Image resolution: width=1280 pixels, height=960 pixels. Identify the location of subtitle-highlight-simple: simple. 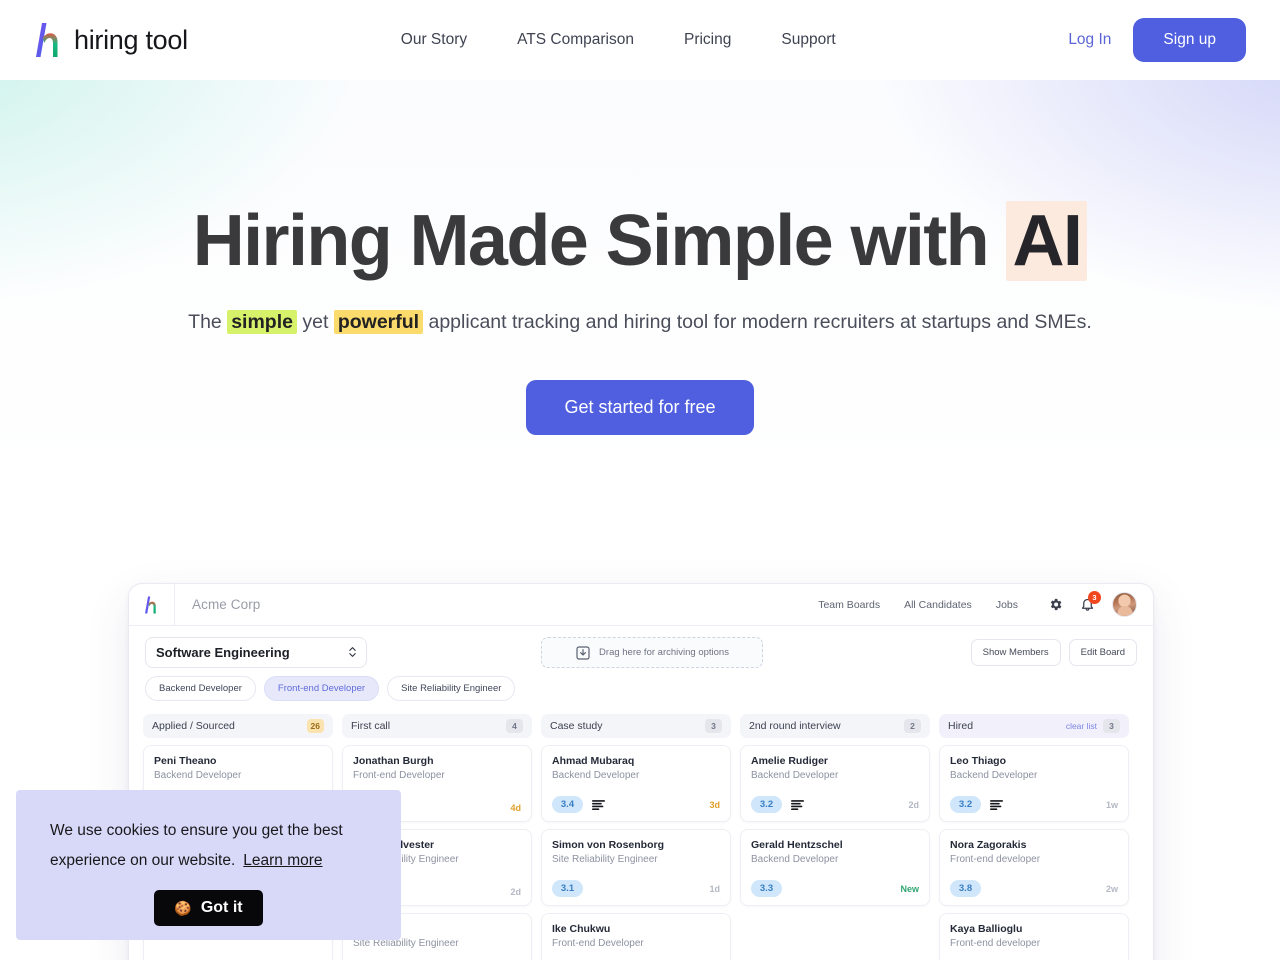
(262, 321).